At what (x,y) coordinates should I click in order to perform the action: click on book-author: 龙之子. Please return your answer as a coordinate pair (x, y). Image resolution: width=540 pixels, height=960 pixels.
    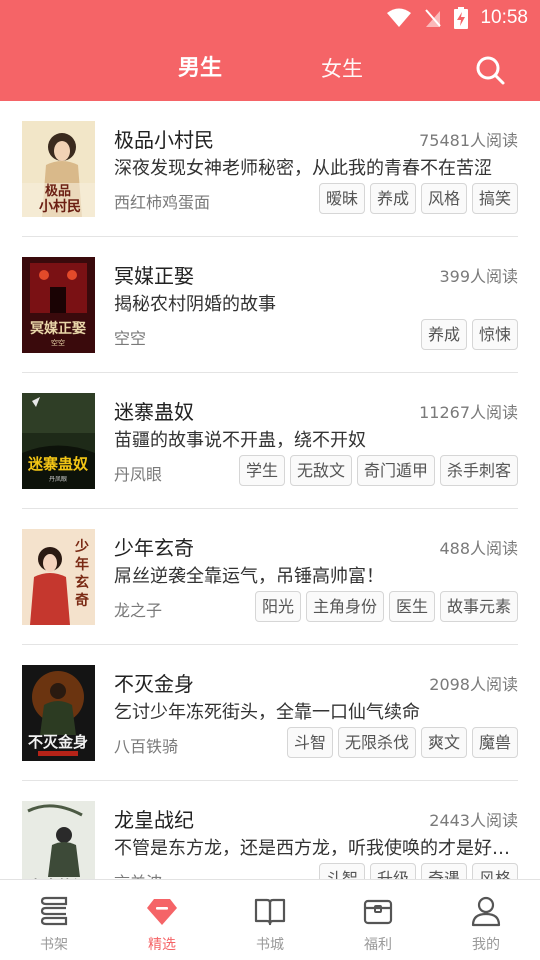
    Looking at the image, I should click on (138, 610).